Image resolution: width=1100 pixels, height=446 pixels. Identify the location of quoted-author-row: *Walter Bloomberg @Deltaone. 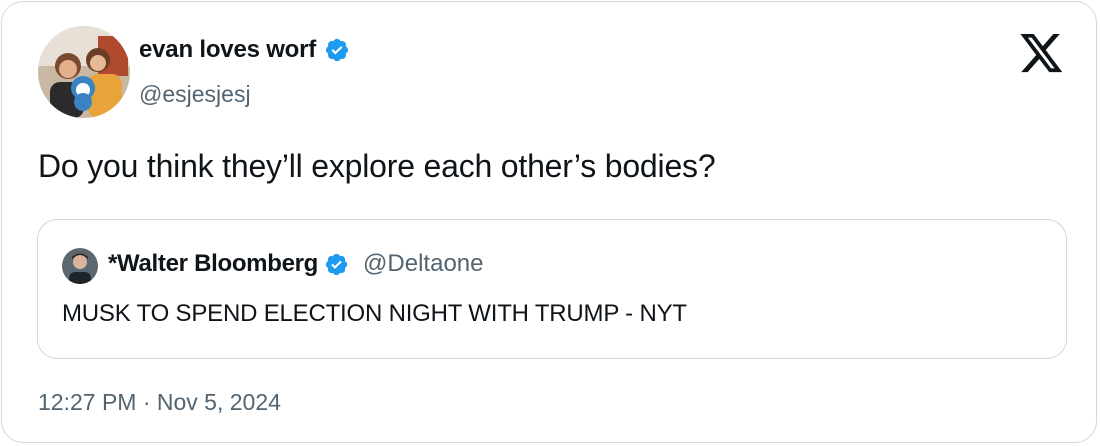
(295, 264).